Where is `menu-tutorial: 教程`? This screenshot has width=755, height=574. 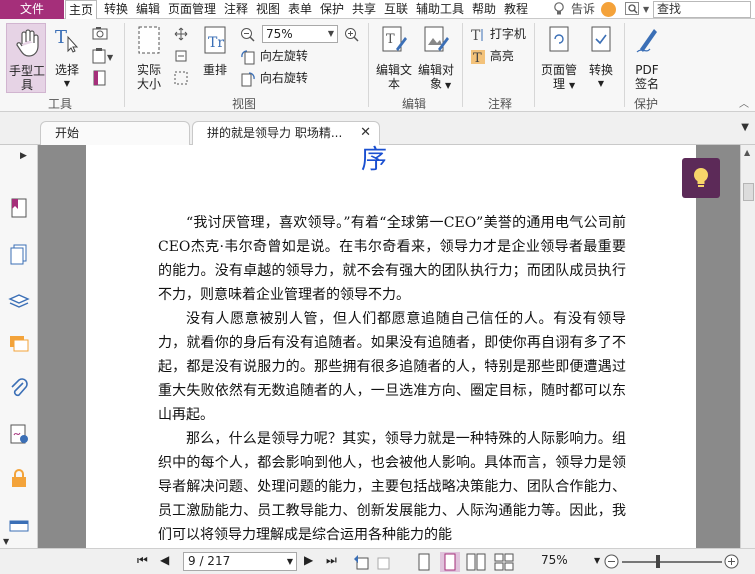 menu-tutorial: 教程 is located at coordinates (516, 9).